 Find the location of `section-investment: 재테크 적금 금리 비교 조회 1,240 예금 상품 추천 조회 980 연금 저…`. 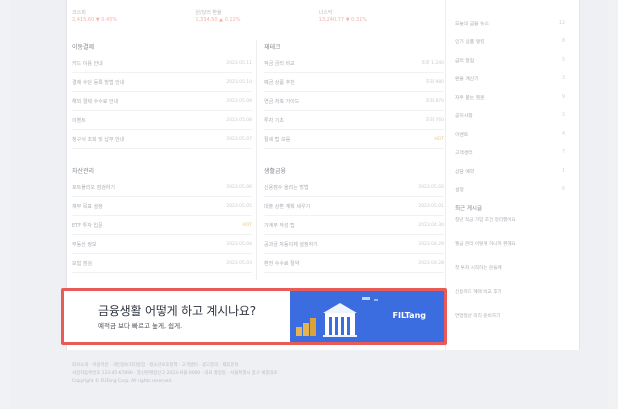

section-investment: 재테크 적금 금리 비교 조회 1,240 예금 상품 추천 조회 980 연금 저… is located at coordinates (354, 95).